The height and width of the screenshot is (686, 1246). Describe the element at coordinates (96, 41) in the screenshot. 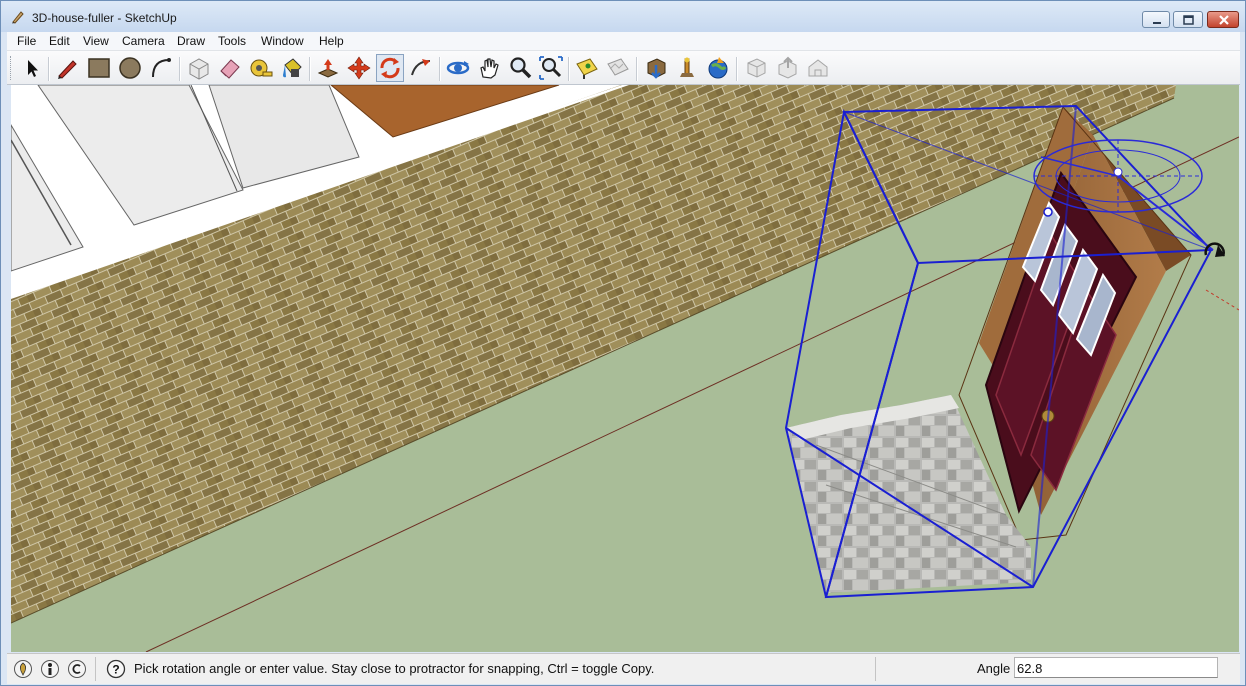

I see `menu-view: View` at that location.